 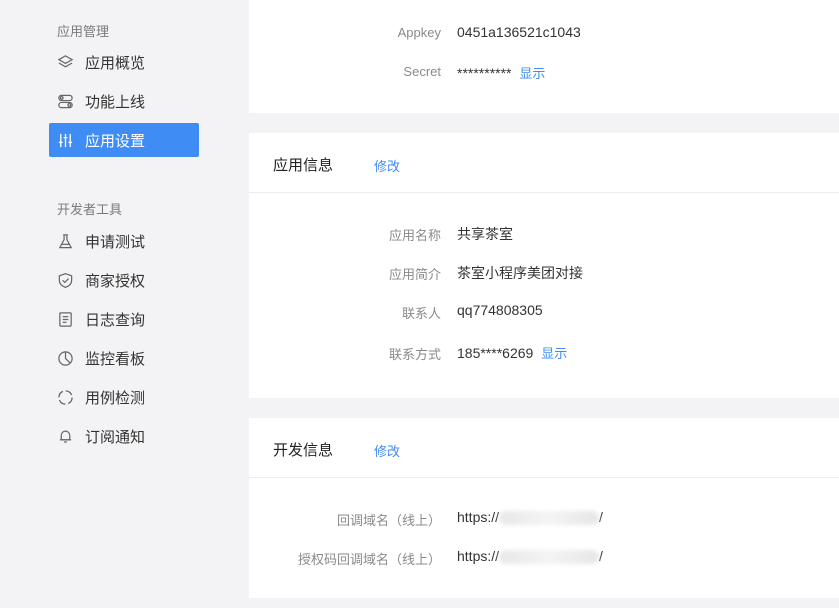 I want to click on phone-label: 联系方式, so click(x=414, y=354).